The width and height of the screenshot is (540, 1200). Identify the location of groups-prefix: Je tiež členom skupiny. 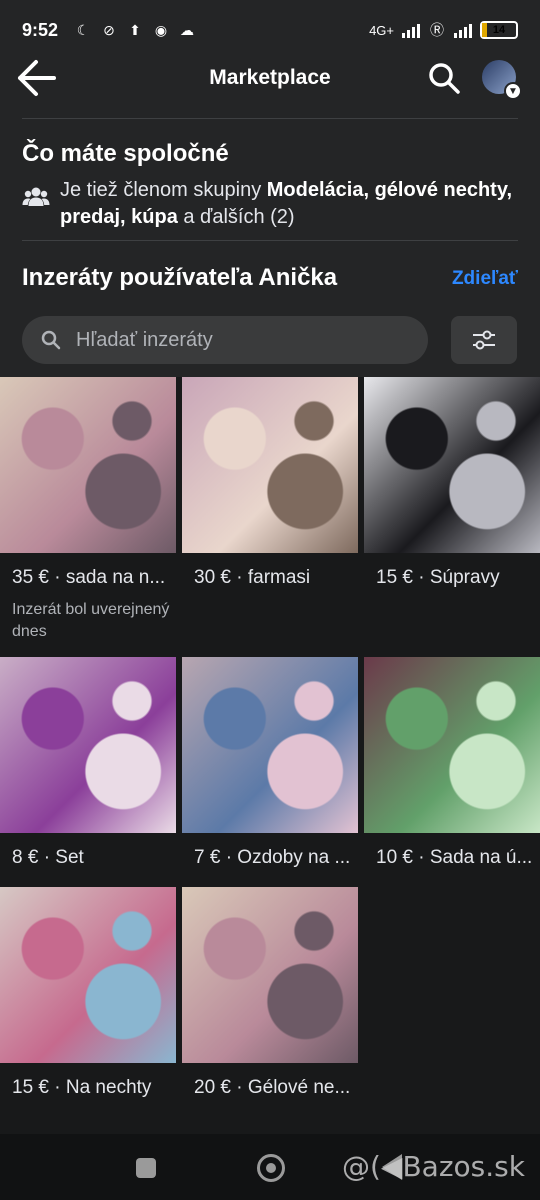
(163, 190).